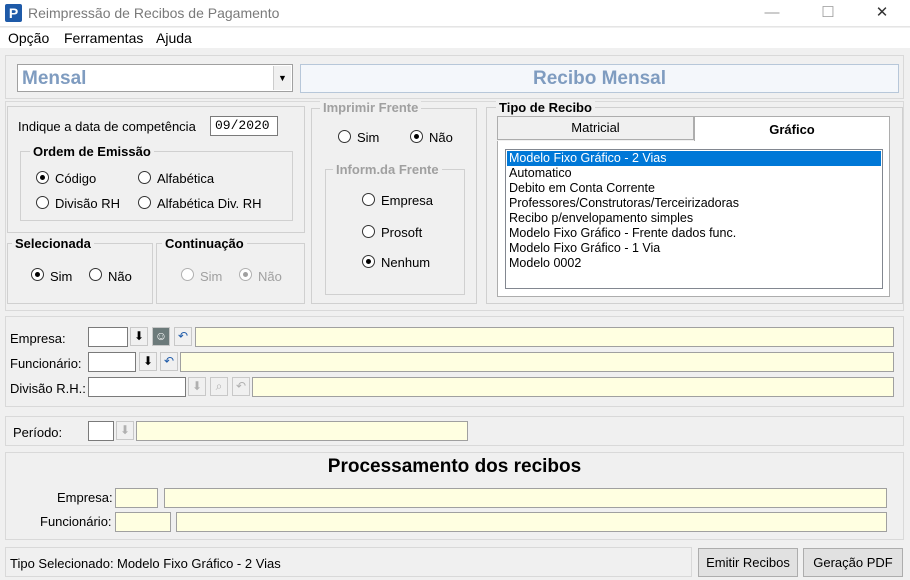 This screenshot has width=910, height=580. I want to click on search-icon: ⌕, so click(219, 386).